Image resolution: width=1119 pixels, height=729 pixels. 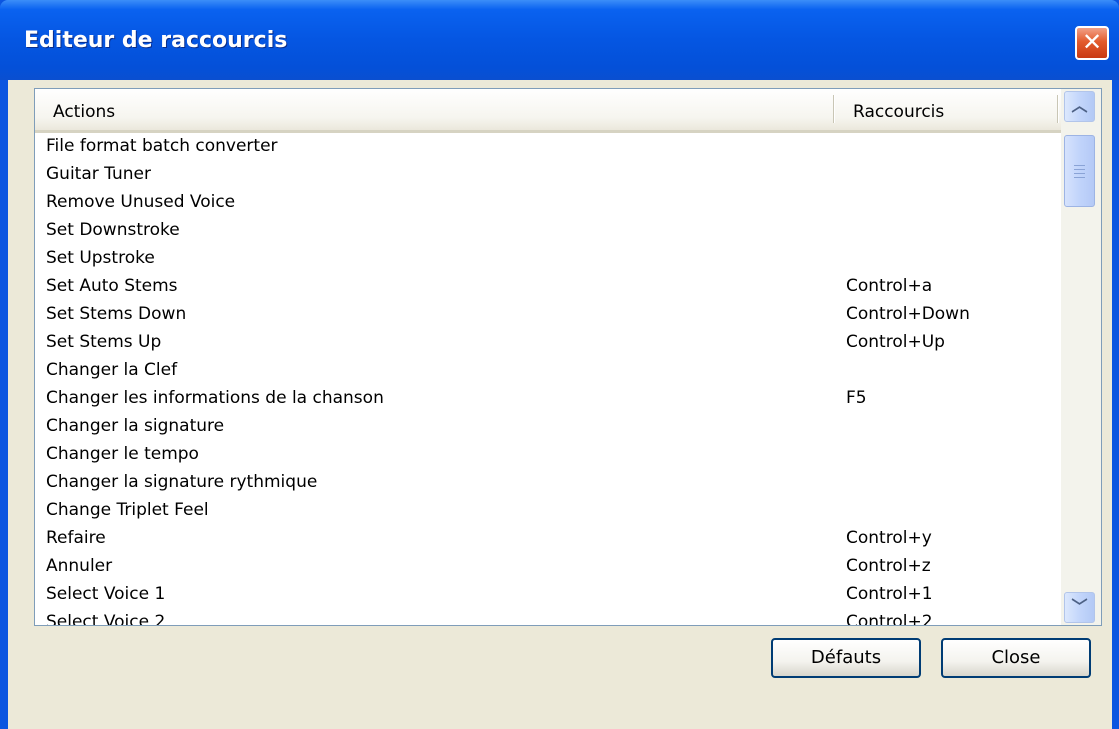 I want to click on list-item: Changer la signature rythmique, so click(x=548, y=483).